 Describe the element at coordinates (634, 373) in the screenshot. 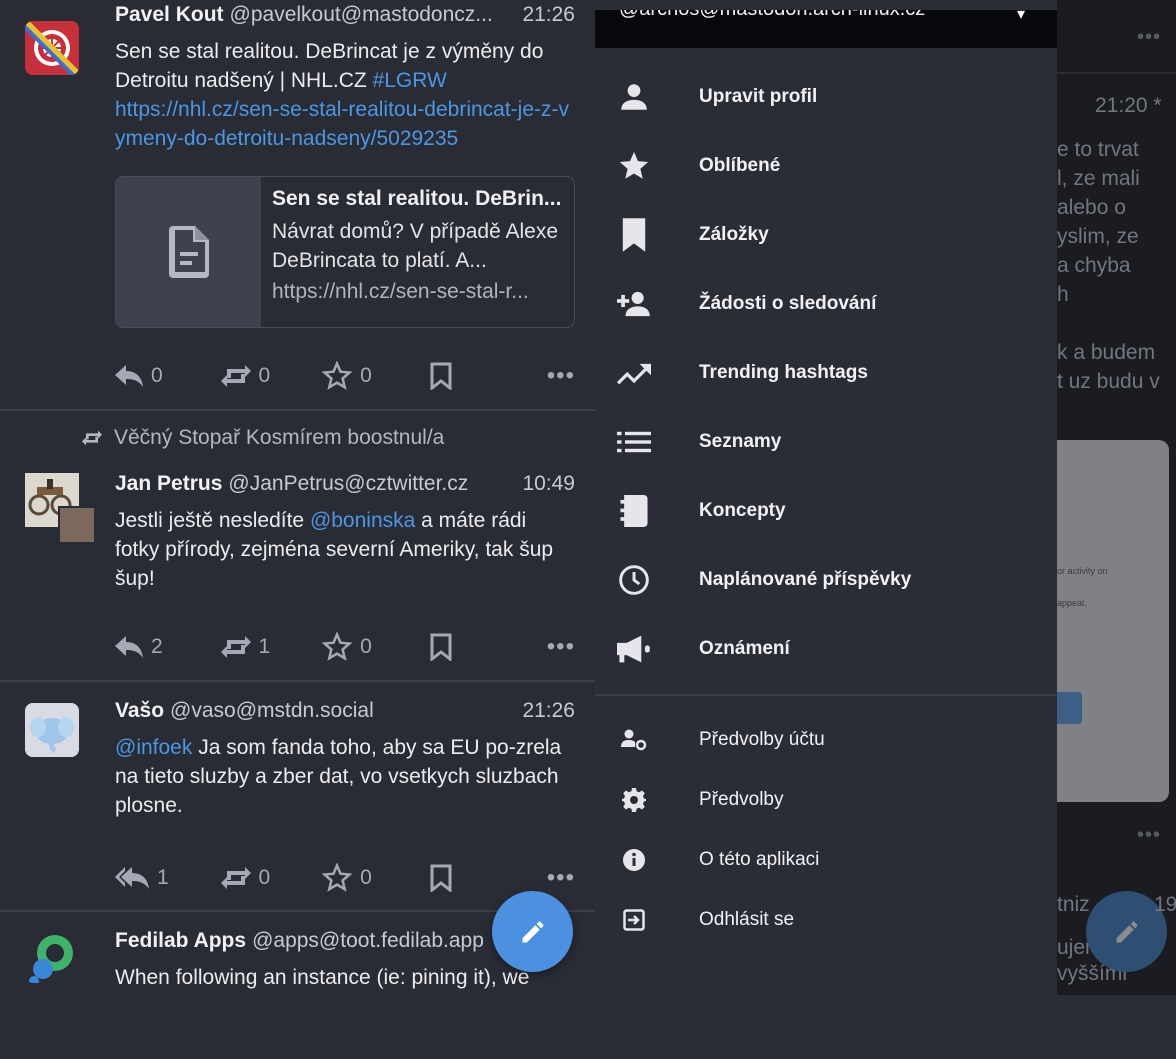

I see `trending-icon` at that location.